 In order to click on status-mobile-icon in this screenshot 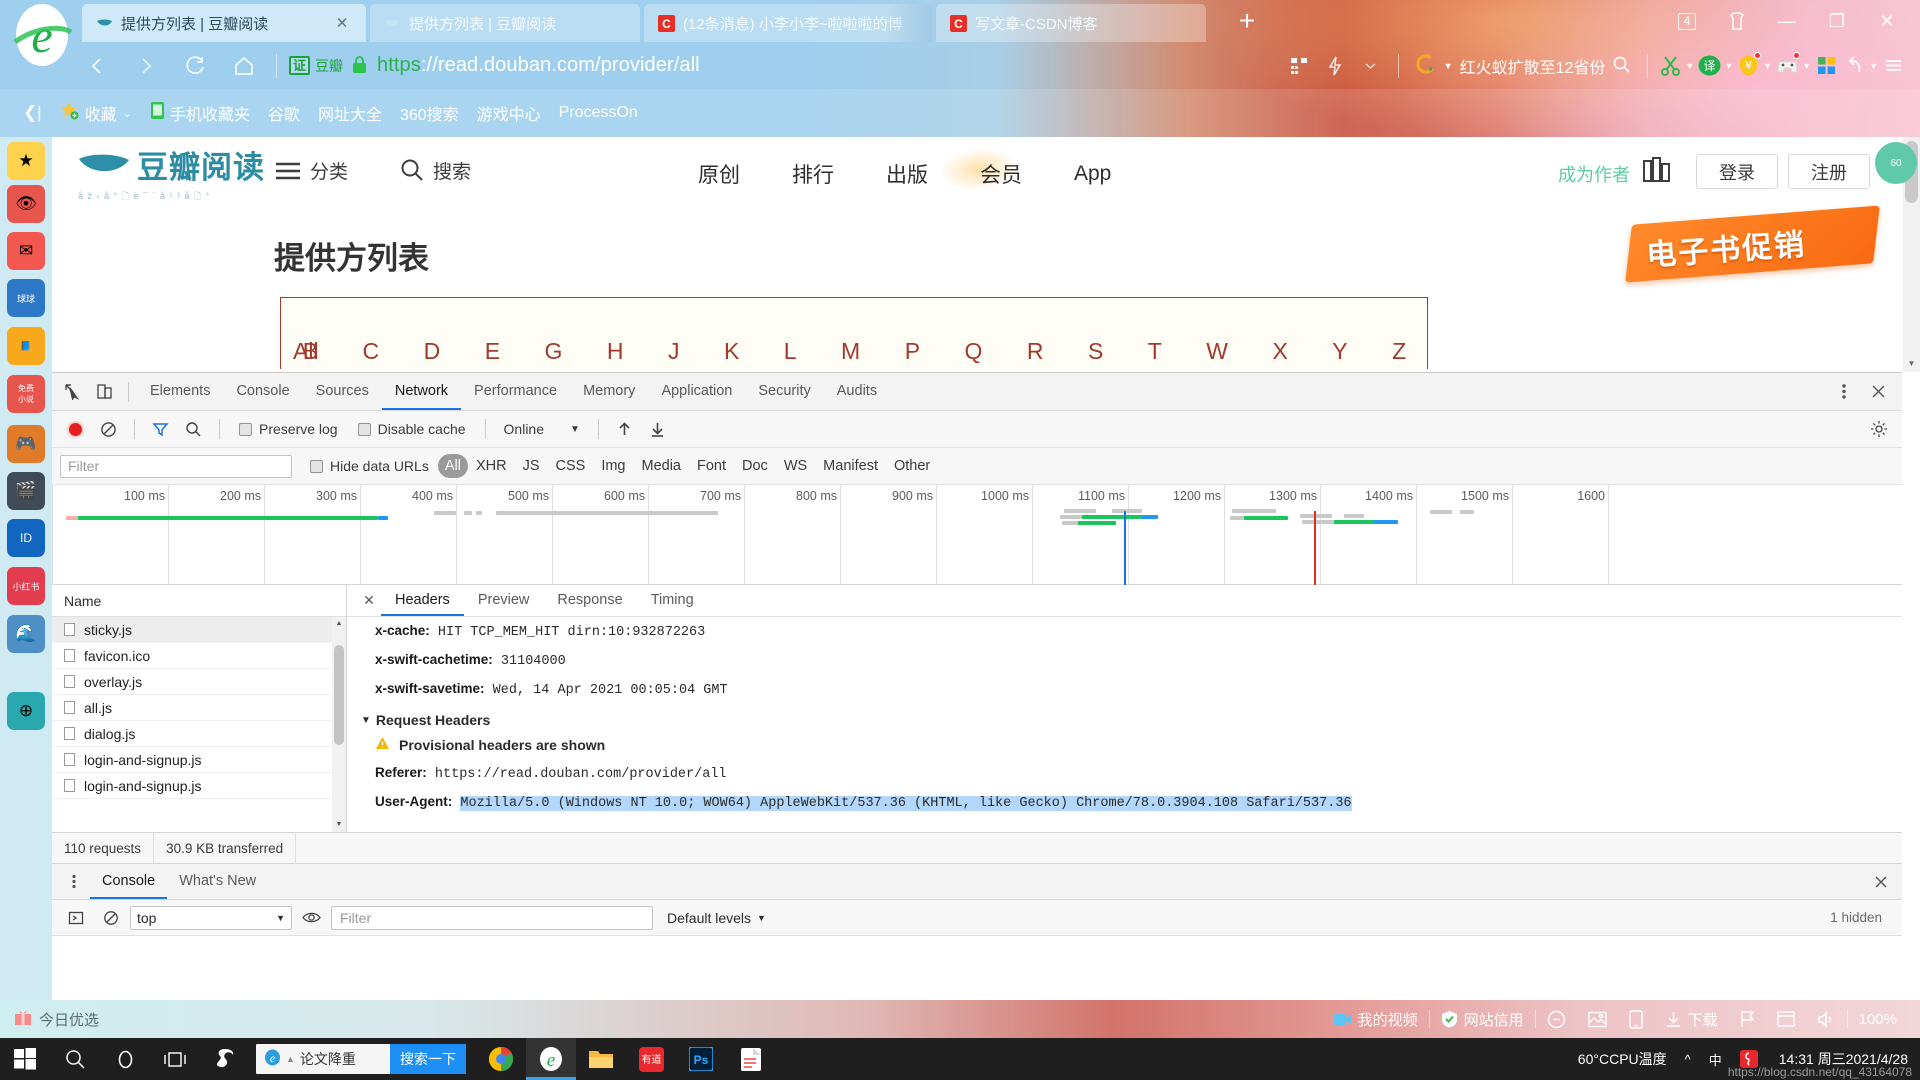, I will do `click(1636, 1019)`.